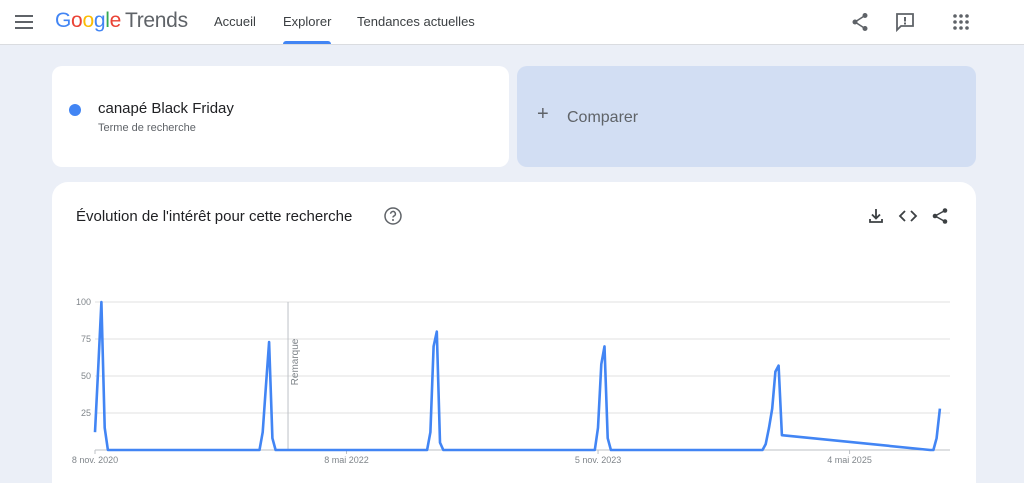 This screenshot has height=483, width=1024. I want to click on active-tab-indicator, so click(307, 42).